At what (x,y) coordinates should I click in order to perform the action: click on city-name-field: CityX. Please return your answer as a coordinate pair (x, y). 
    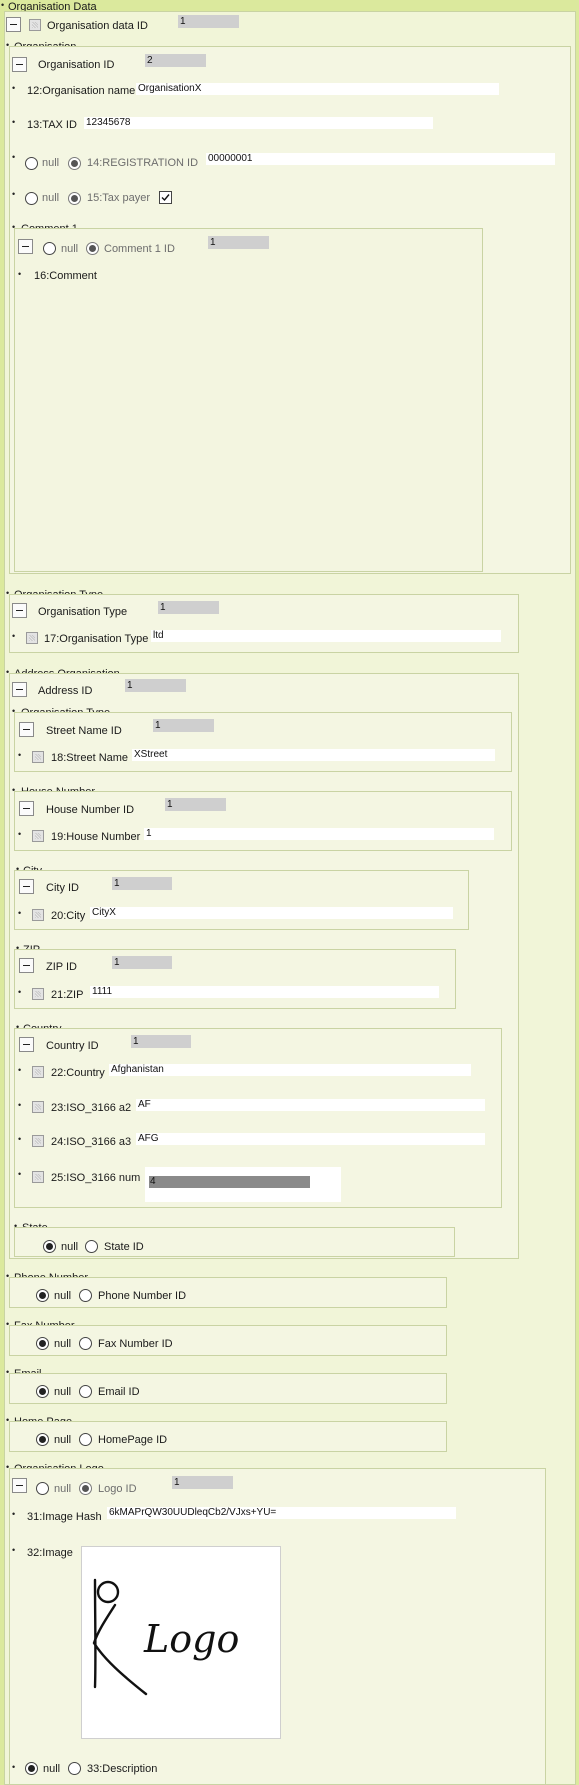
    Looking at the image, I should click on (271, 913).